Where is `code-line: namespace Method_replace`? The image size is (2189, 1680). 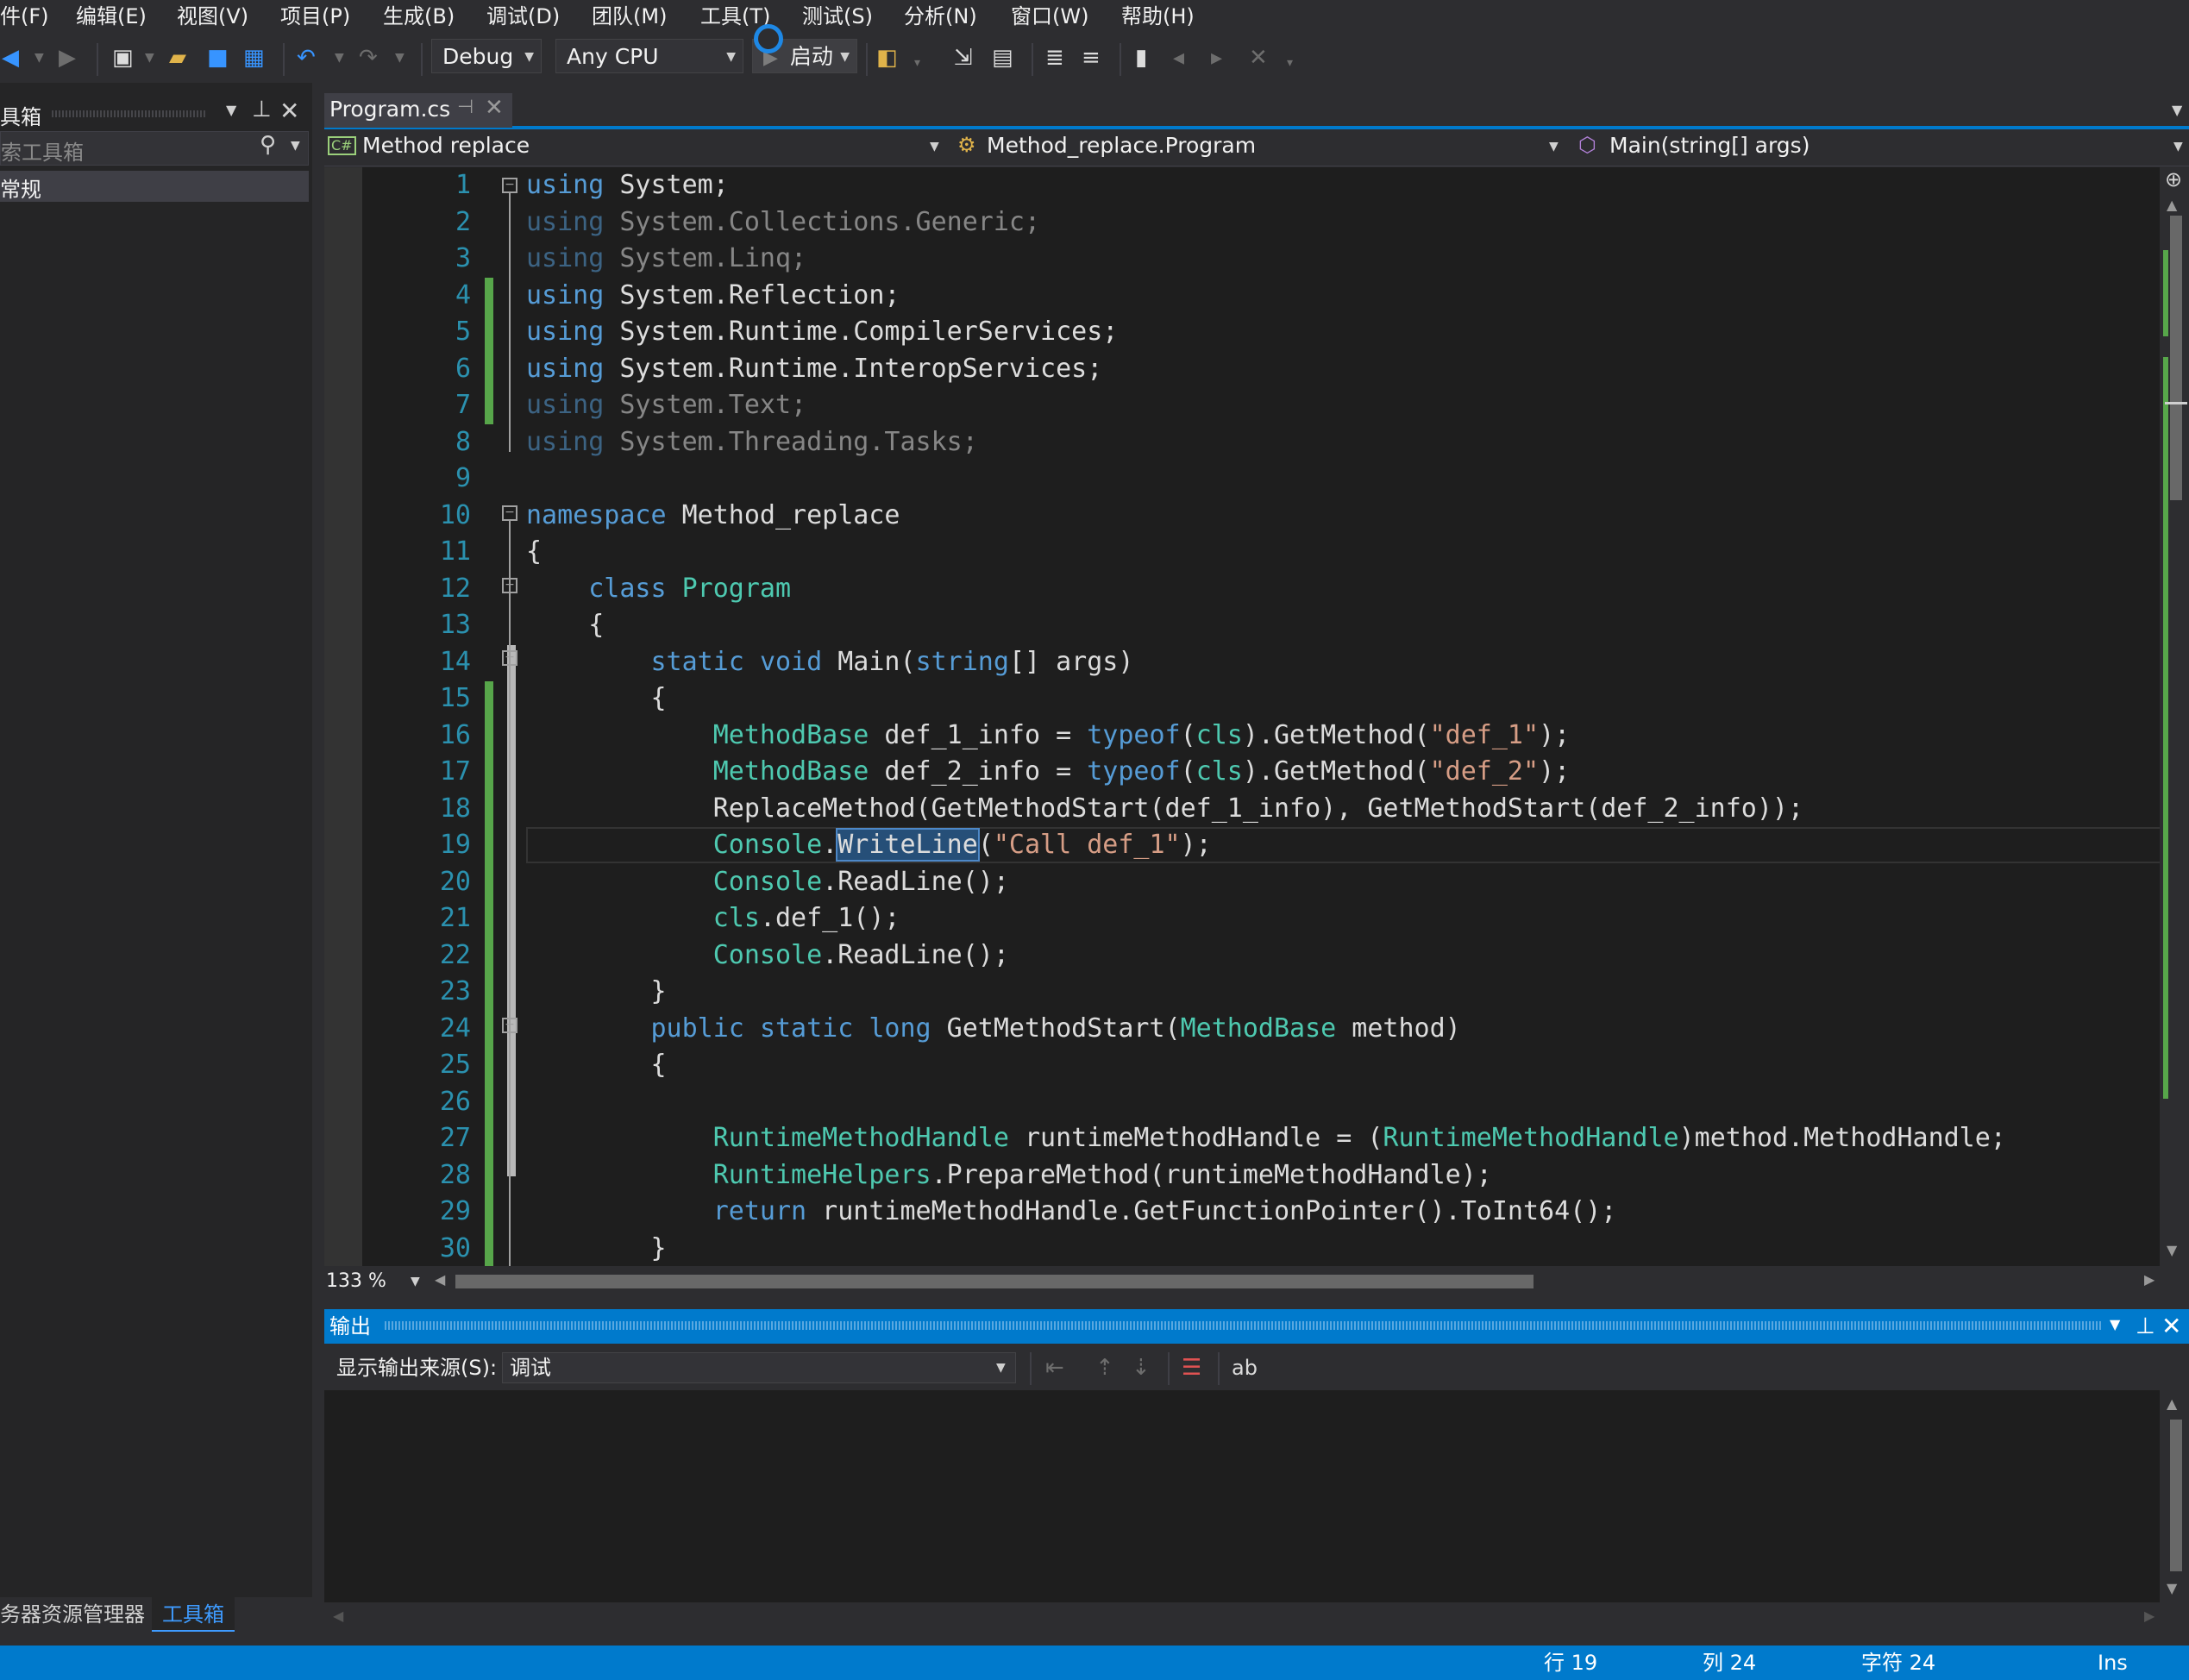
code-line: namespace Method_replace is located at coordinates (713, 517).